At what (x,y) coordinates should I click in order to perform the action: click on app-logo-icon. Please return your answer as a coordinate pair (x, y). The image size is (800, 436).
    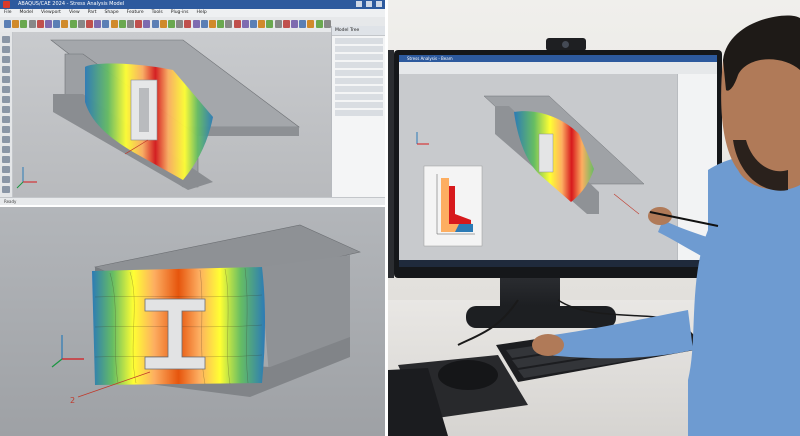
    Looking at the image, I should click on (6, 4).